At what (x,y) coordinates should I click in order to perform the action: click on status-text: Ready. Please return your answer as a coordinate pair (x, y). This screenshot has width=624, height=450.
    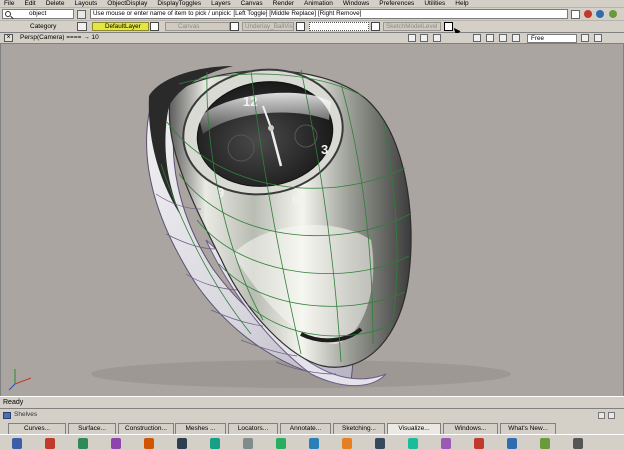
    Looking at the image, I should click on (13, 402).